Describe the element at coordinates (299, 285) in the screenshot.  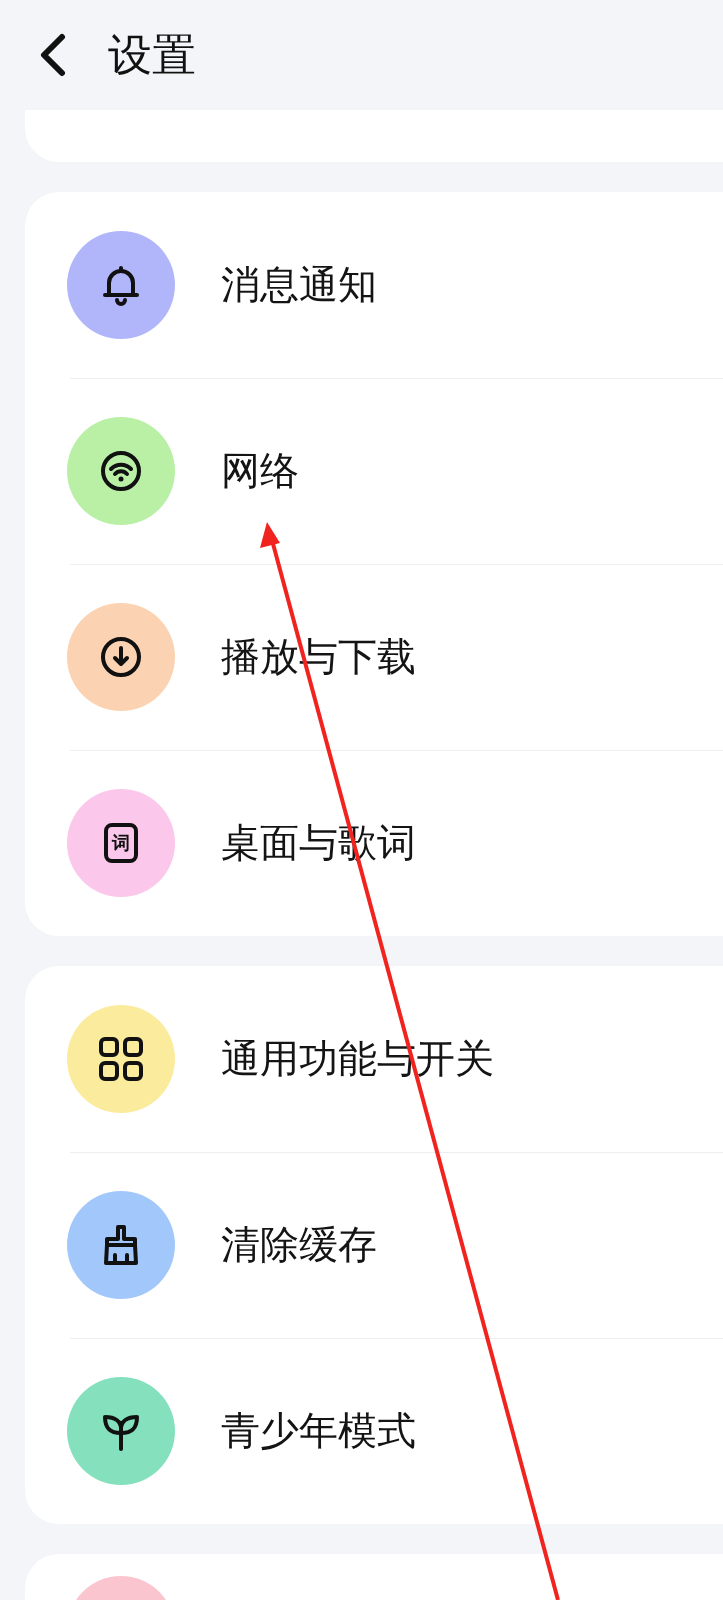
I see `settings-item: 消息通知` at that location.